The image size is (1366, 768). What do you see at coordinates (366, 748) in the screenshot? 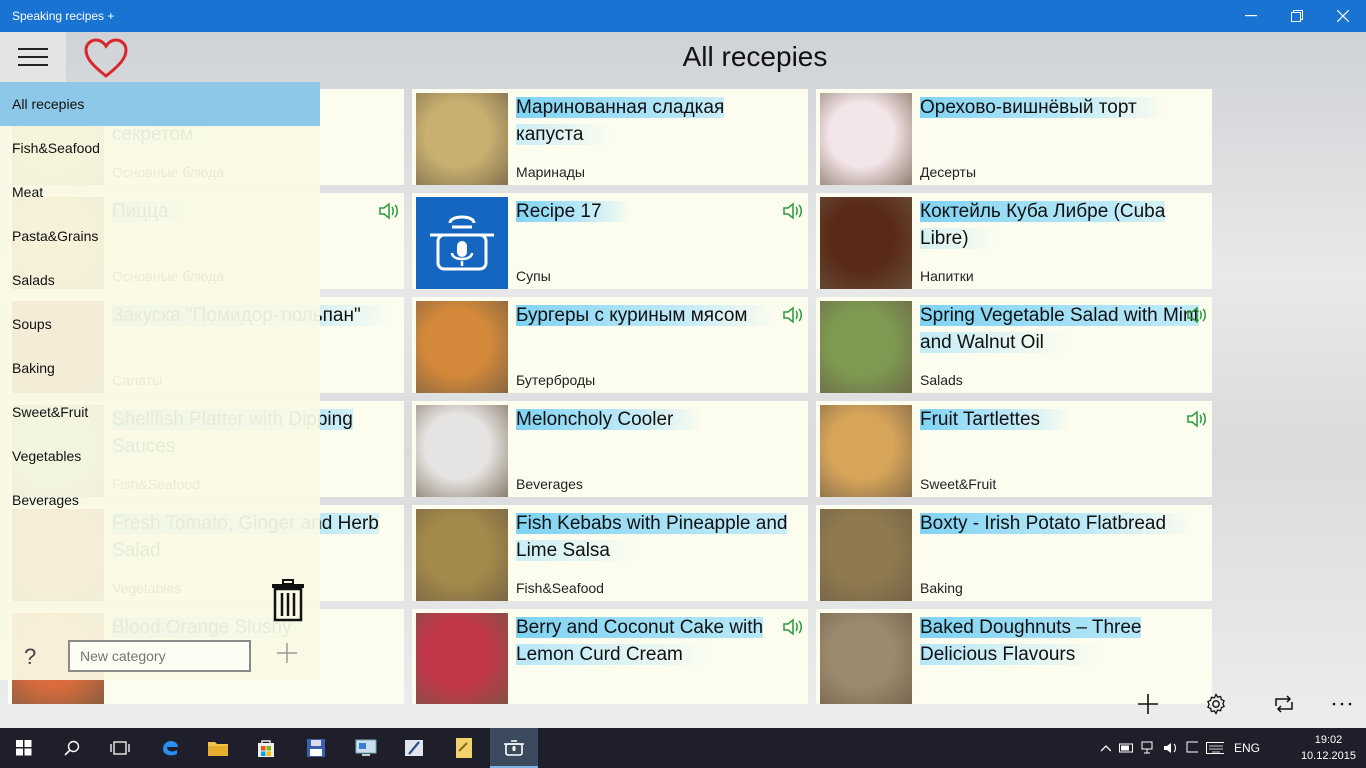
I see `remote-desktop-taskbar-app` at bounding box center [366, 748].